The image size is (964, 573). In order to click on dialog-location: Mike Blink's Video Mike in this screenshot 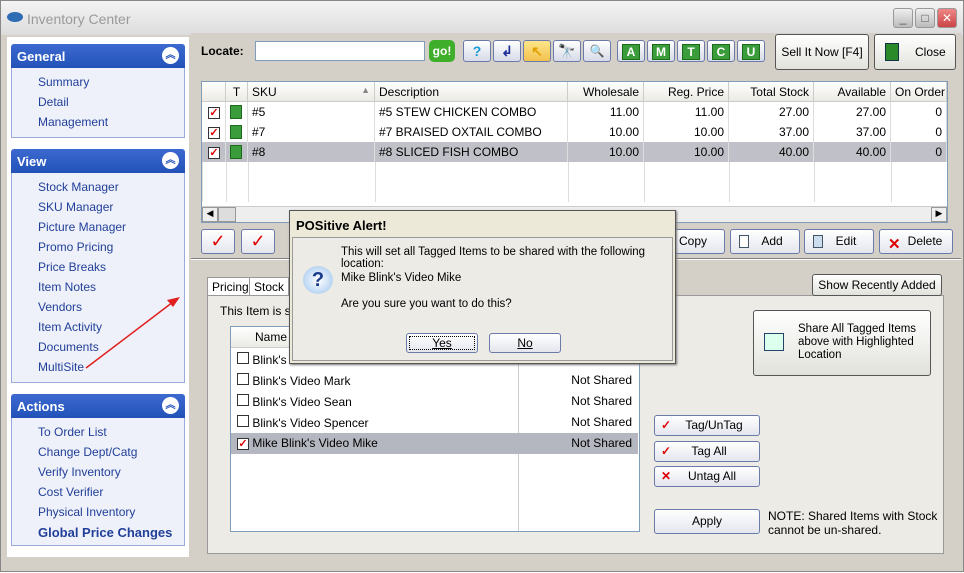, I will do `click(401, 278)`.